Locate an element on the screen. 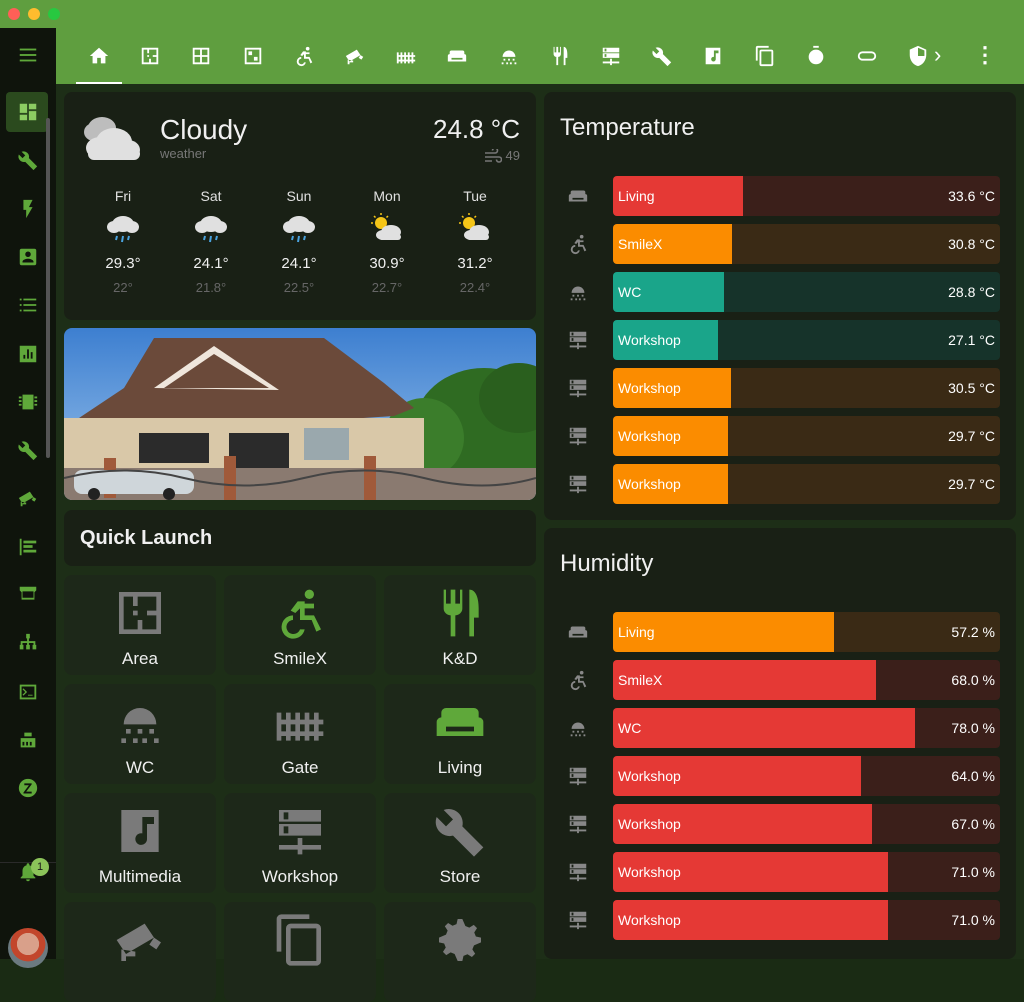 The width and height of the screenshot is (1024, 1002). quick-launch-tile-living: Living is located at coordinates (460, 734).